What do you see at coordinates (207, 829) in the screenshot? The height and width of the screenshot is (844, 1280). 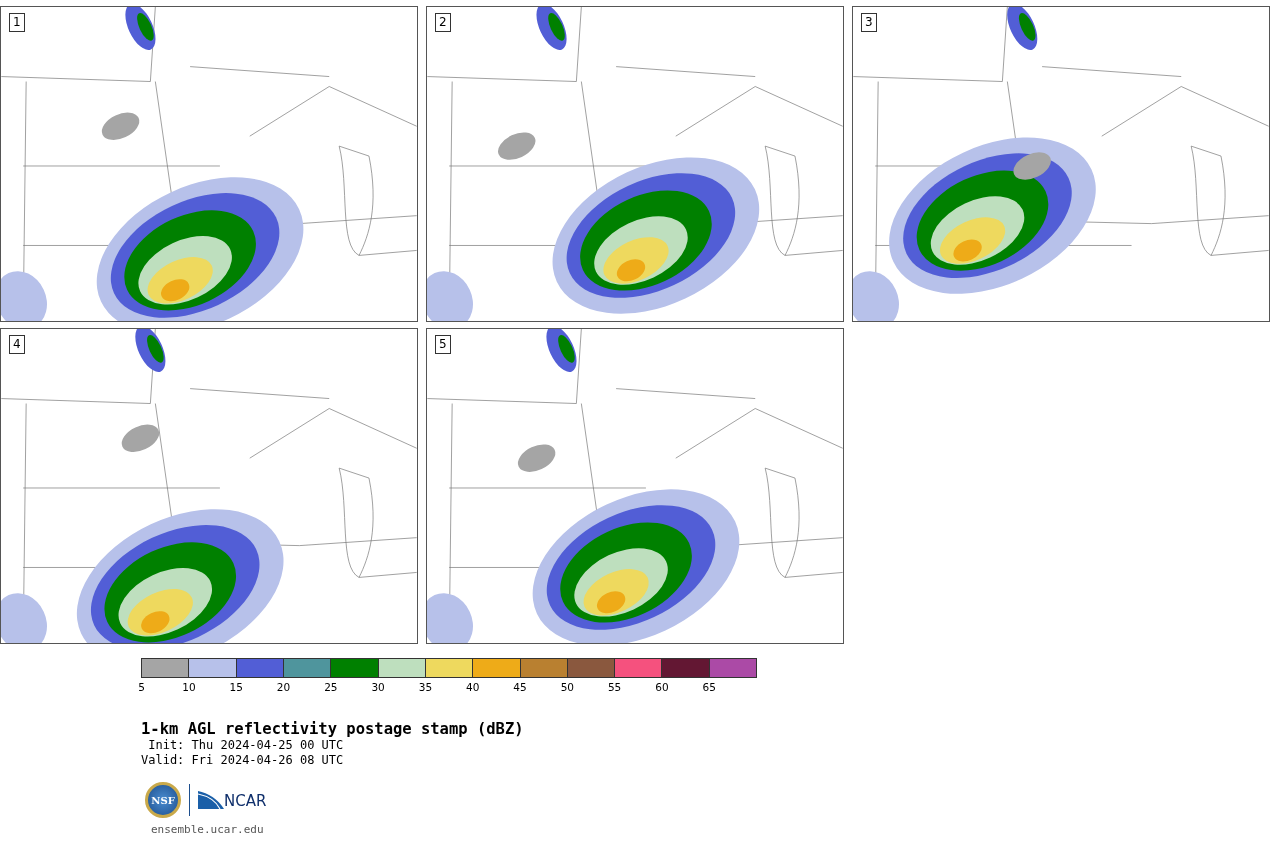 I see `site-link: ensemble.ucar.edu` at bounding box center [207, 829].